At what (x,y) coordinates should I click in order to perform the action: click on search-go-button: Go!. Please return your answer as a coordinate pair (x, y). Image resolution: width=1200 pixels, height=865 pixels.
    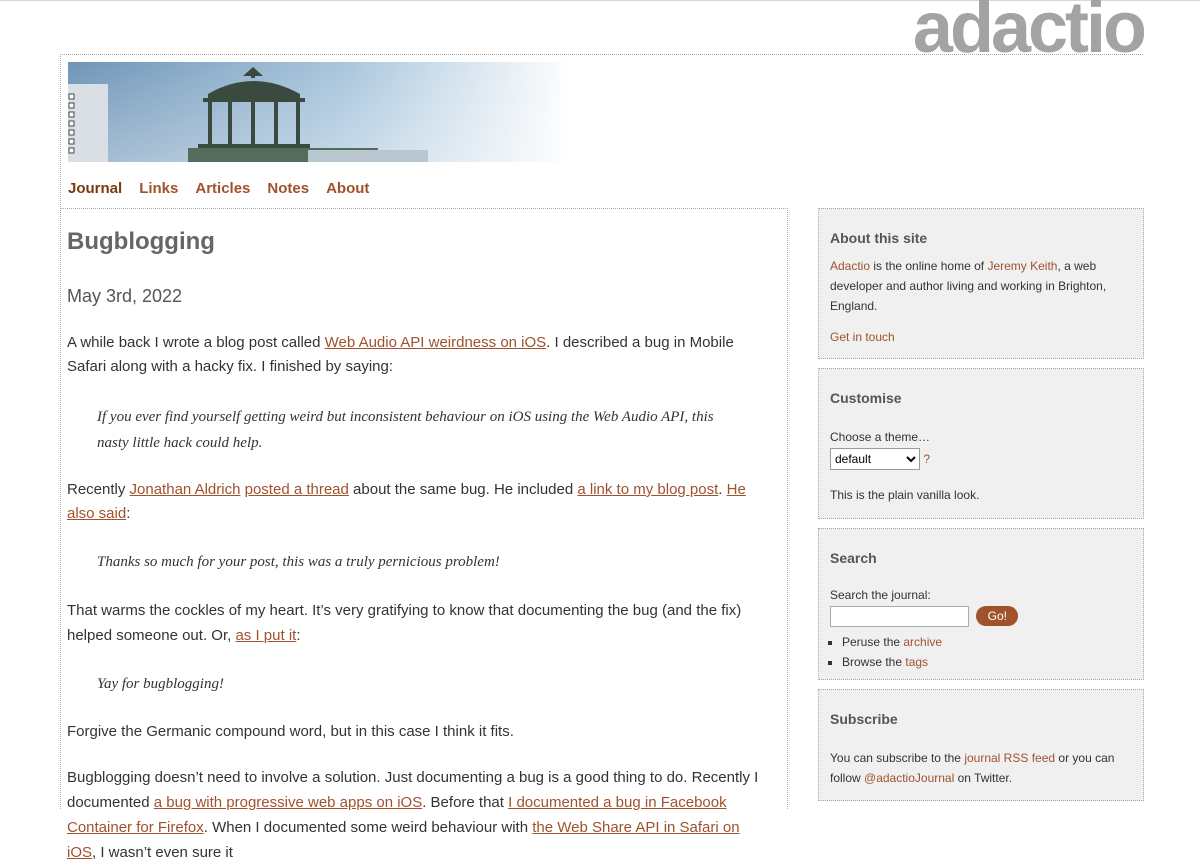
    Looking at the image, I should click on (997, 616).